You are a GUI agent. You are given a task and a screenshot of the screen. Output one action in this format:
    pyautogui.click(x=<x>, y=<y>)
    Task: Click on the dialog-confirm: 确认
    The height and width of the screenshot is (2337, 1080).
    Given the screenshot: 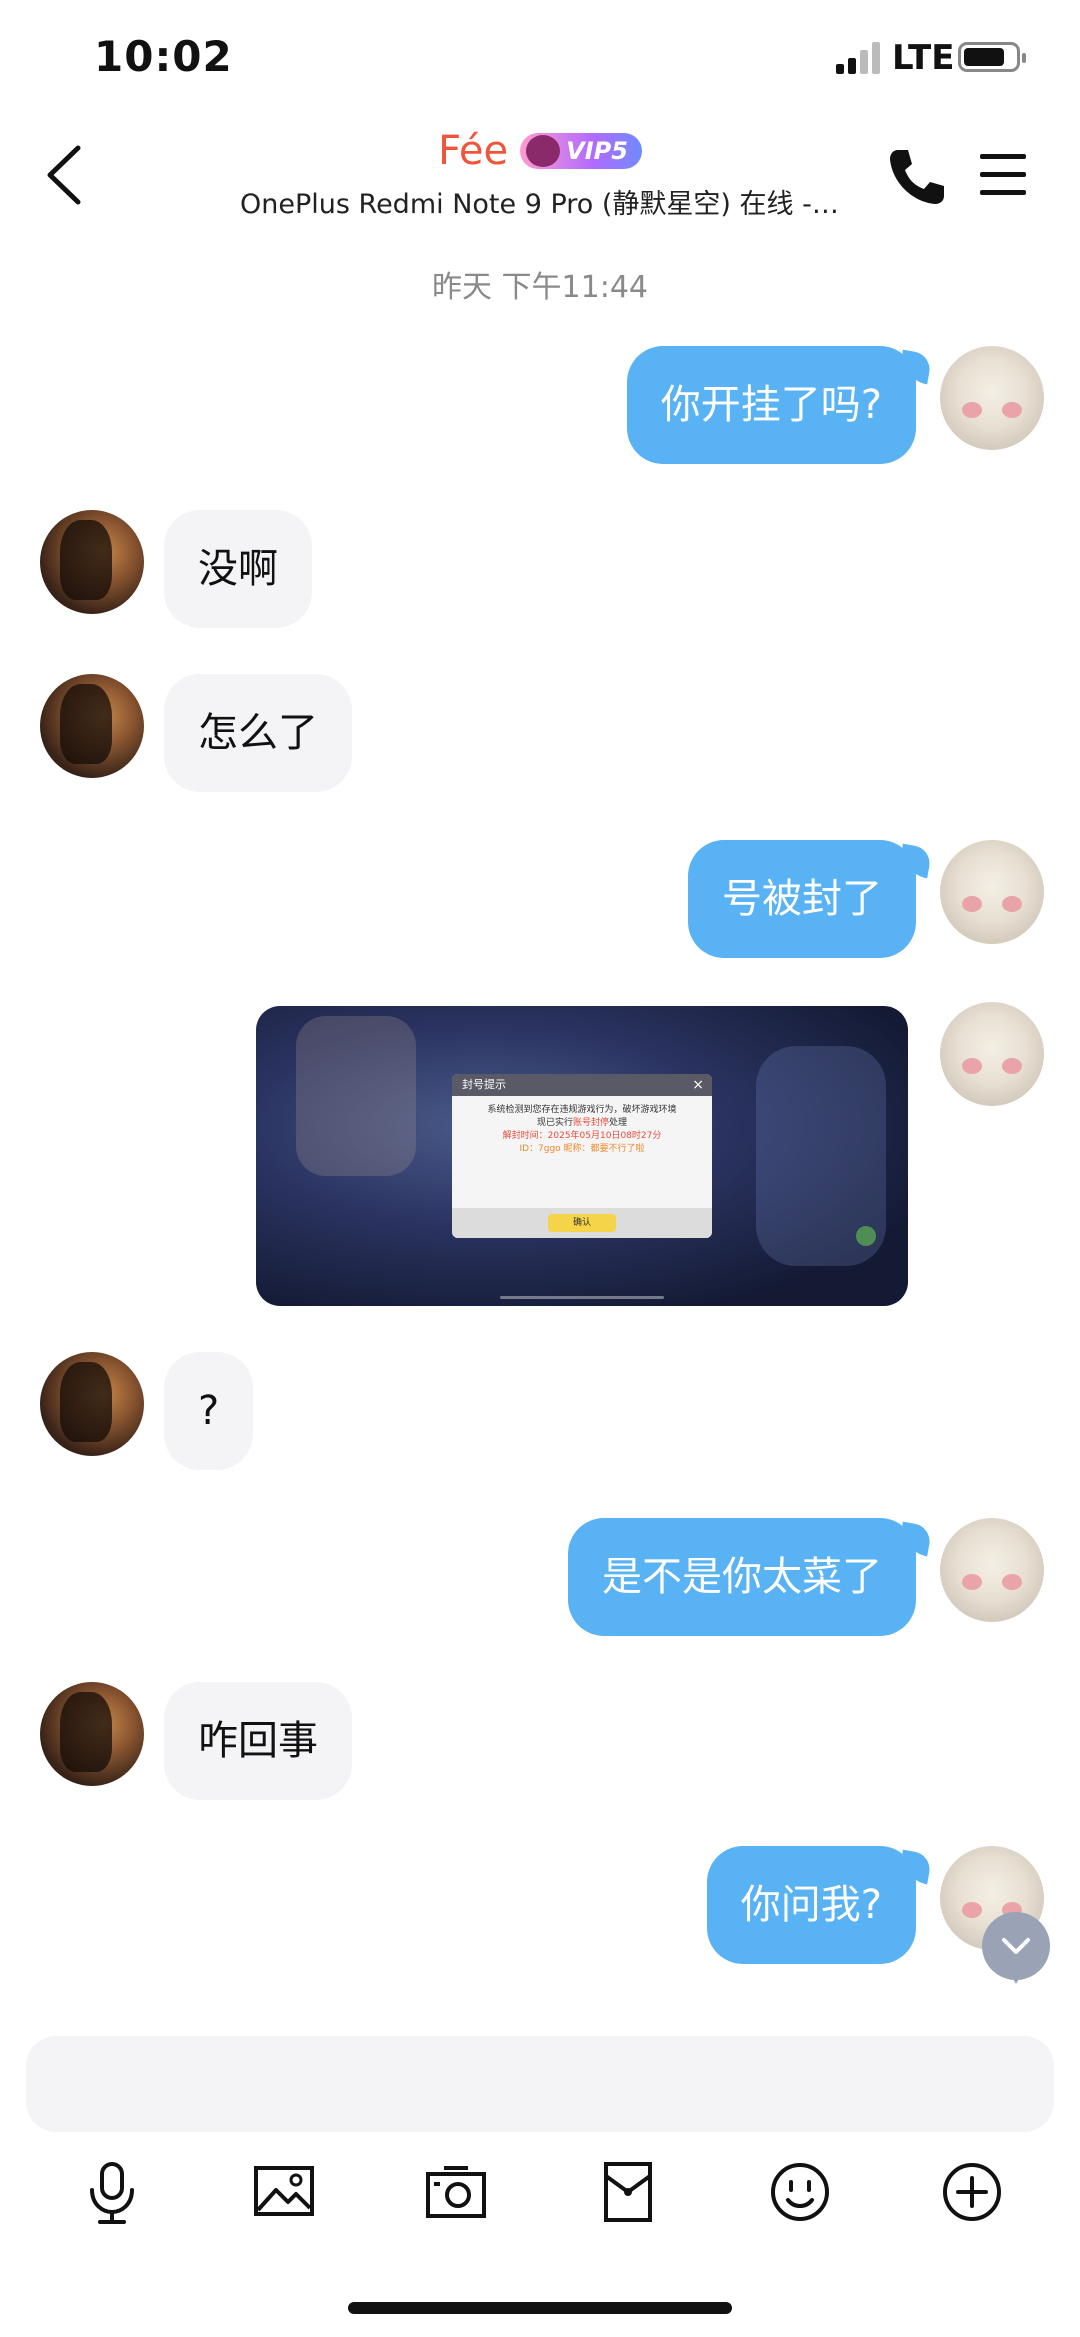 What is the action you would take?
    pyautogui.click(x=582, y=1223)
    